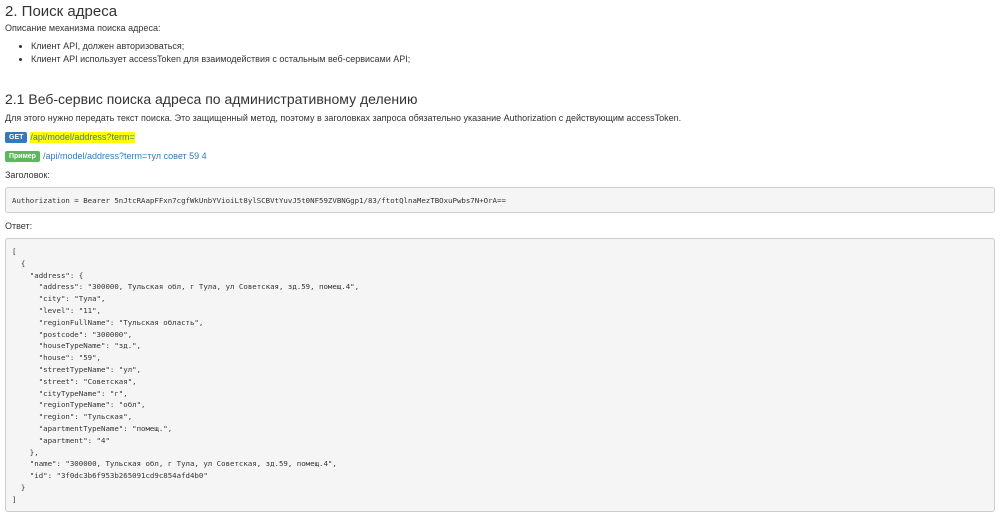  I want to click on section-title: 2. Поиск адреса, so click(61, 11).